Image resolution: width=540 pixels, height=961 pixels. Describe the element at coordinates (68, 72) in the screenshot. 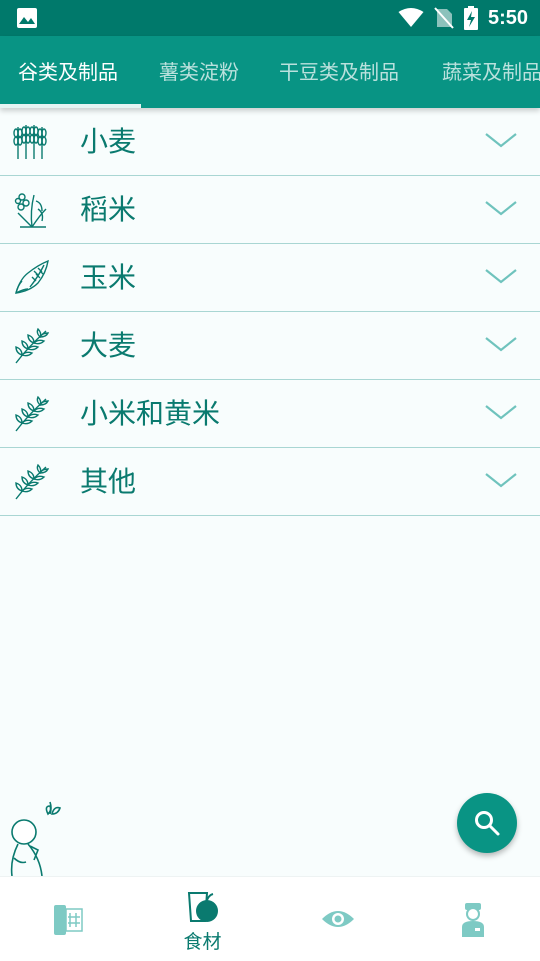

I see `tab-grains: 谷类及制品` at that location.